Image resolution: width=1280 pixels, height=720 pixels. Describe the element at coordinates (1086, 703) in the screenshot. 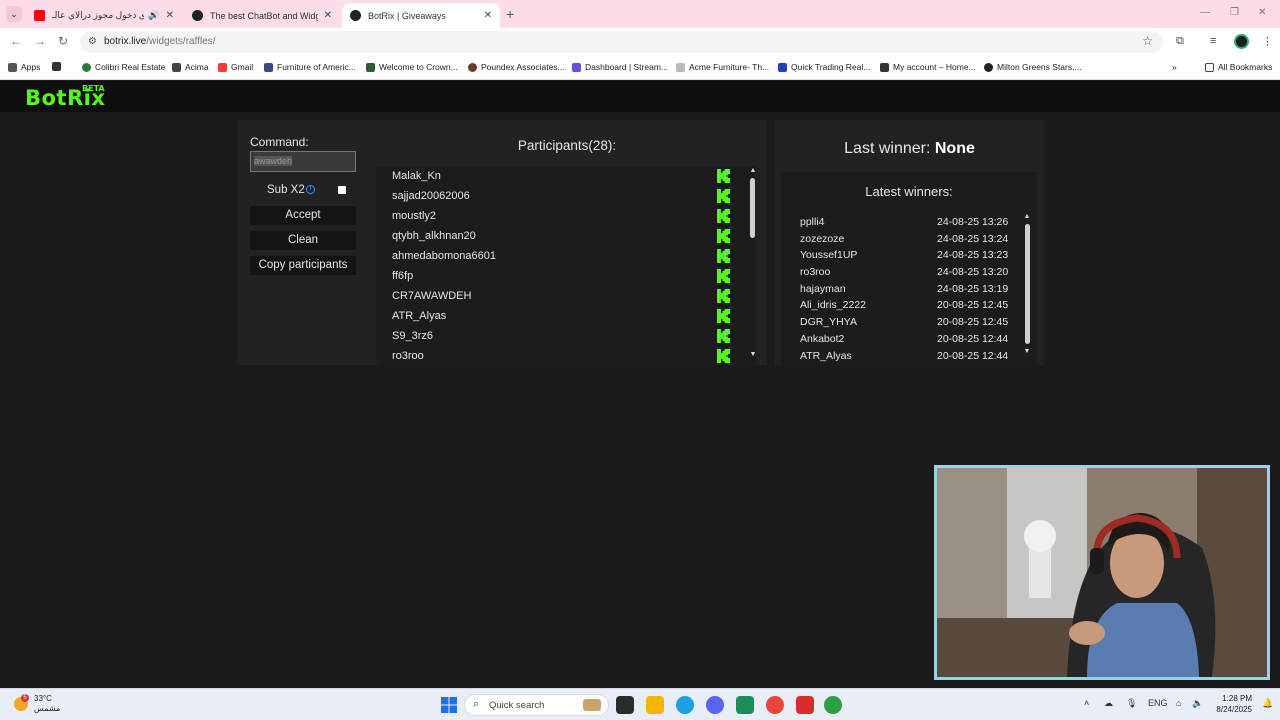

I see `tray-overflow-icon: ˄` at that location.